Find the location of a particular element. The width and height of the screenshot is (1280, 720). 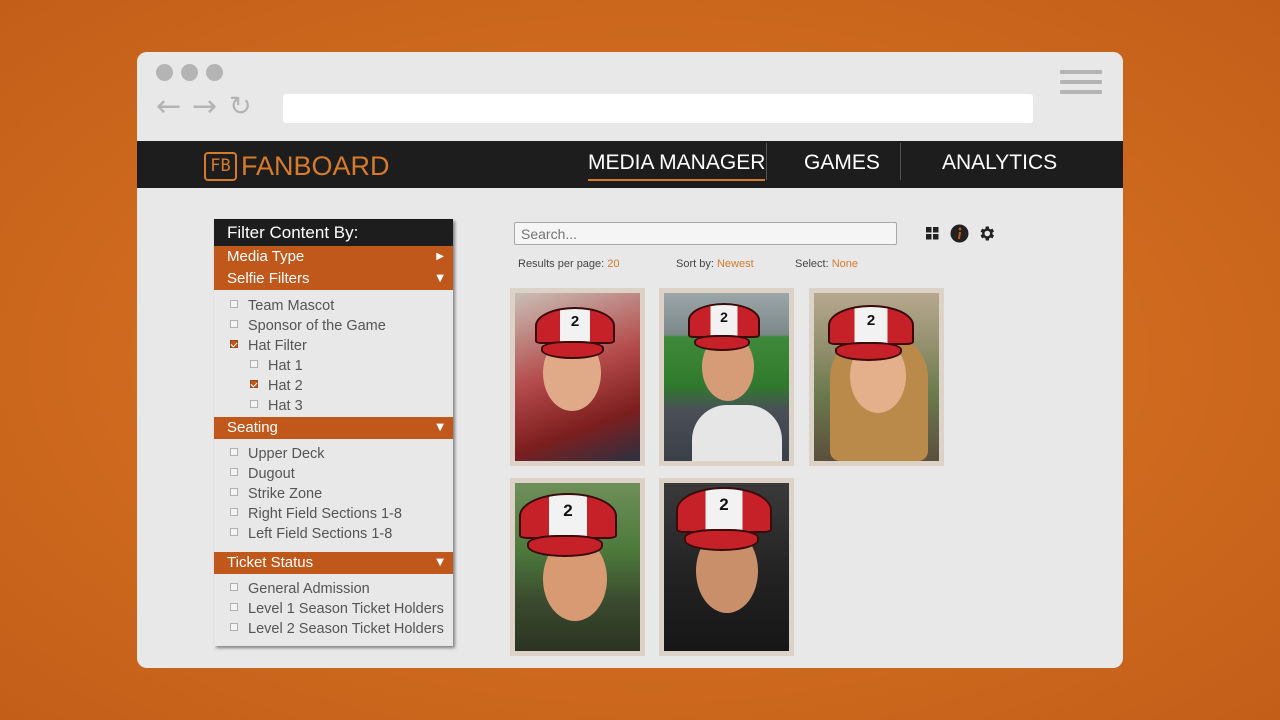

filter-section-media-type: Media Type ▶ is located at coordinates (333, 257).